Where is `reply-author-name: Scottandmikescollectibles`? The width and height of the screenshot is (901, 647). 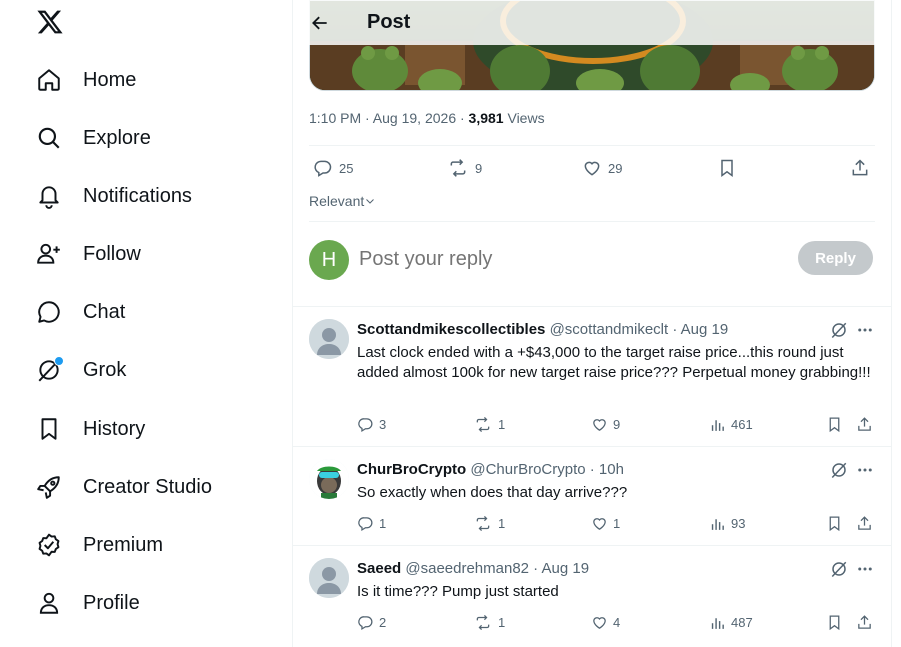 reply-author-name: Scottandmikescollectibles is located at coordinates (451, 329).